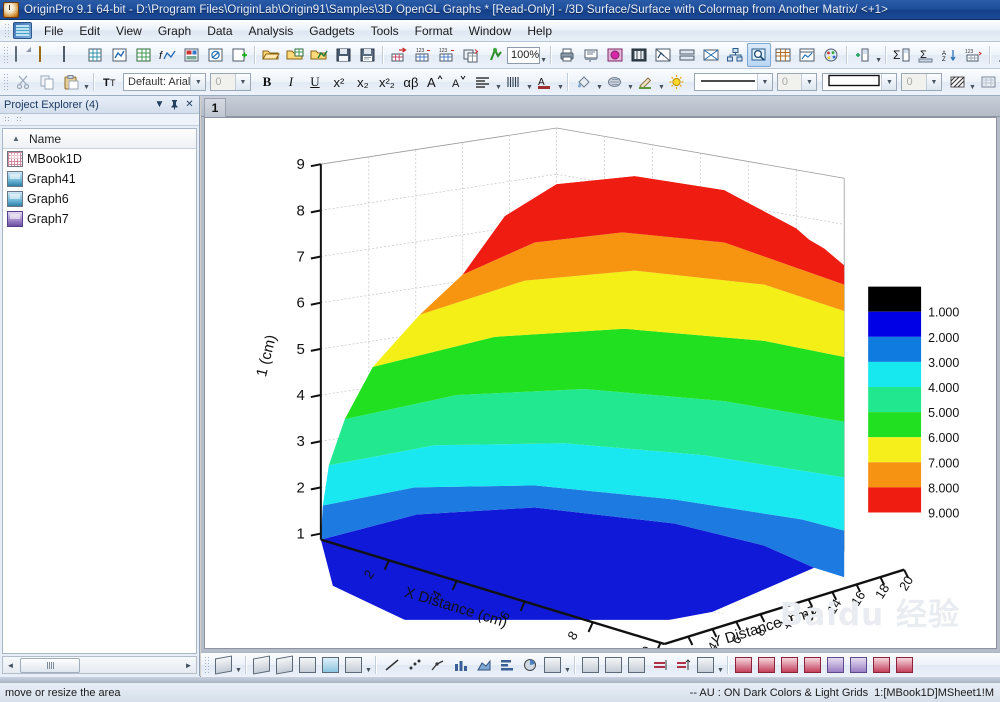 The width and height of the screenshot is (1000, 702). I want to click on area-tool-icon, so click(483, 665).